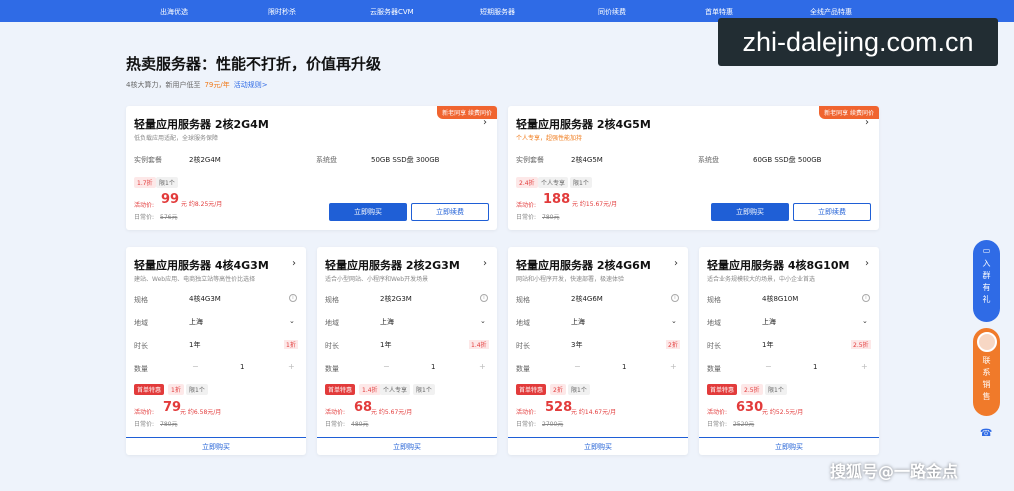 This screenshot has height=491, width=1014. Describe the element at coordinates (335, 412) in the screenshot. I see `promo-price-label: 活动价:` at that location.